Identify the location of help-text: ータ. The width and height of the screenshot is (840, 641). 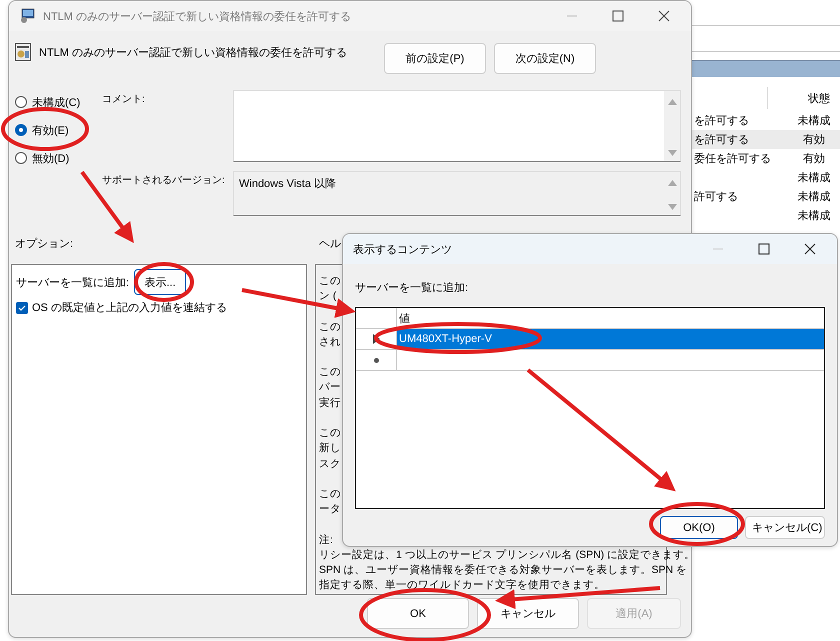
(330, 509).